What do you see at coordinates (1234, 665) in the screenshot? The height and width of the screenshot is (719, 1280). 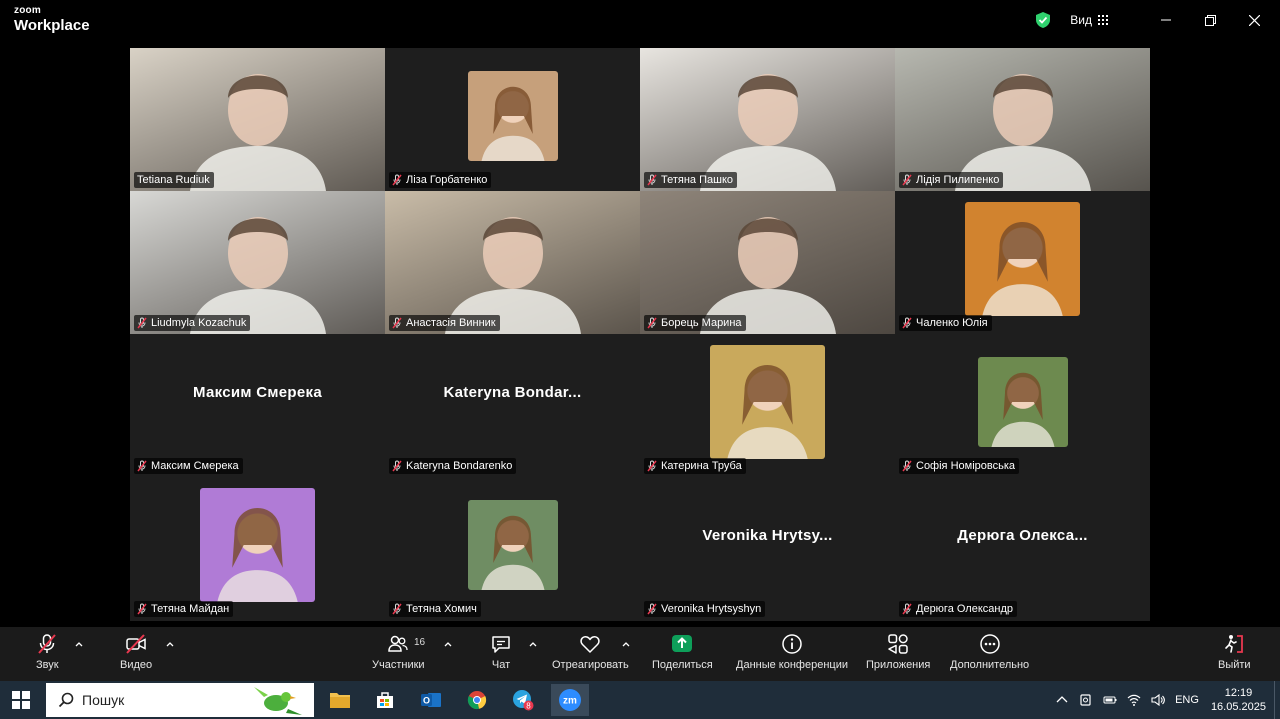 I see `leave-label: Выйти` at bounding box center [1234, 665].